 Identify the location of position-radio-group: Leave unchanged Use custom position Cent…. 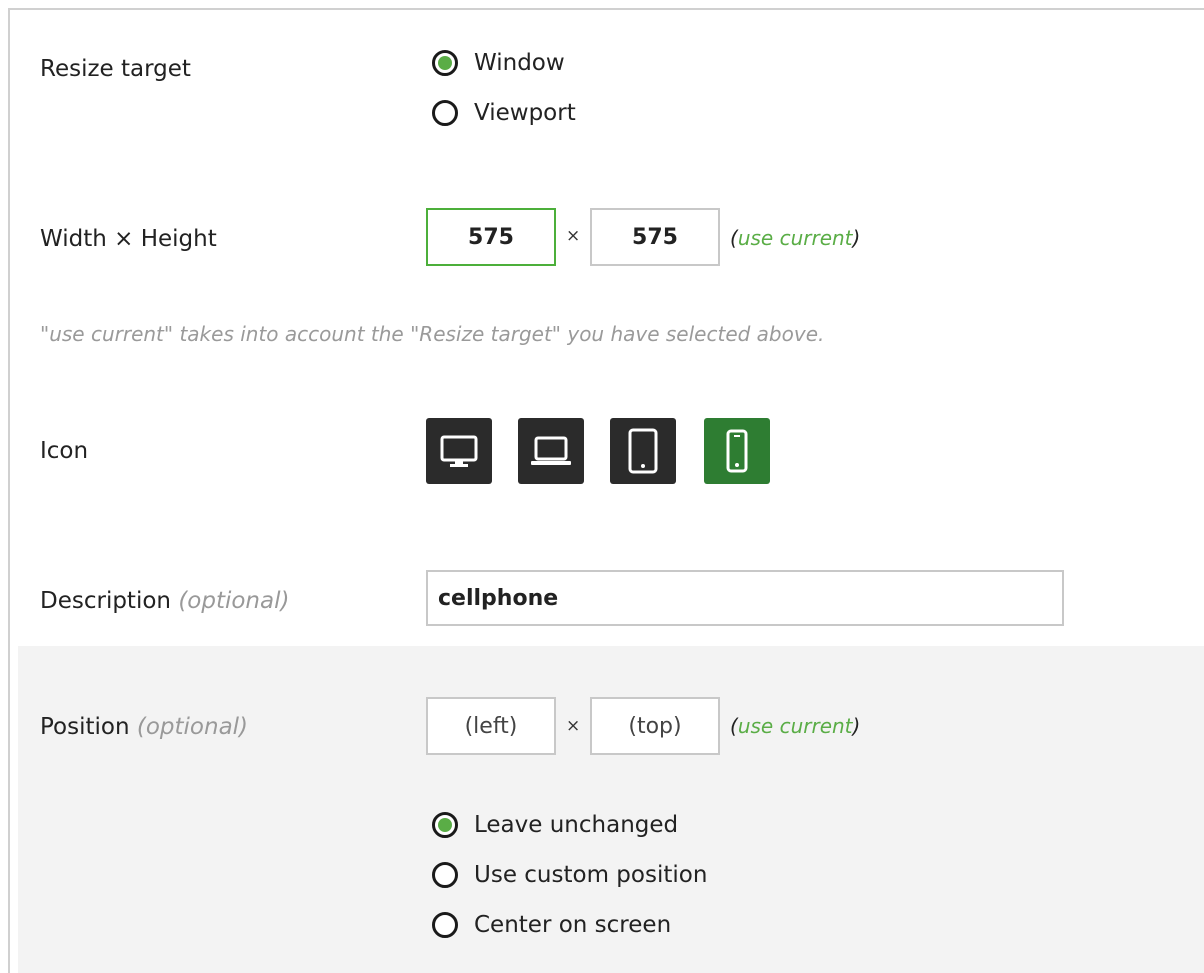
(569, 875).